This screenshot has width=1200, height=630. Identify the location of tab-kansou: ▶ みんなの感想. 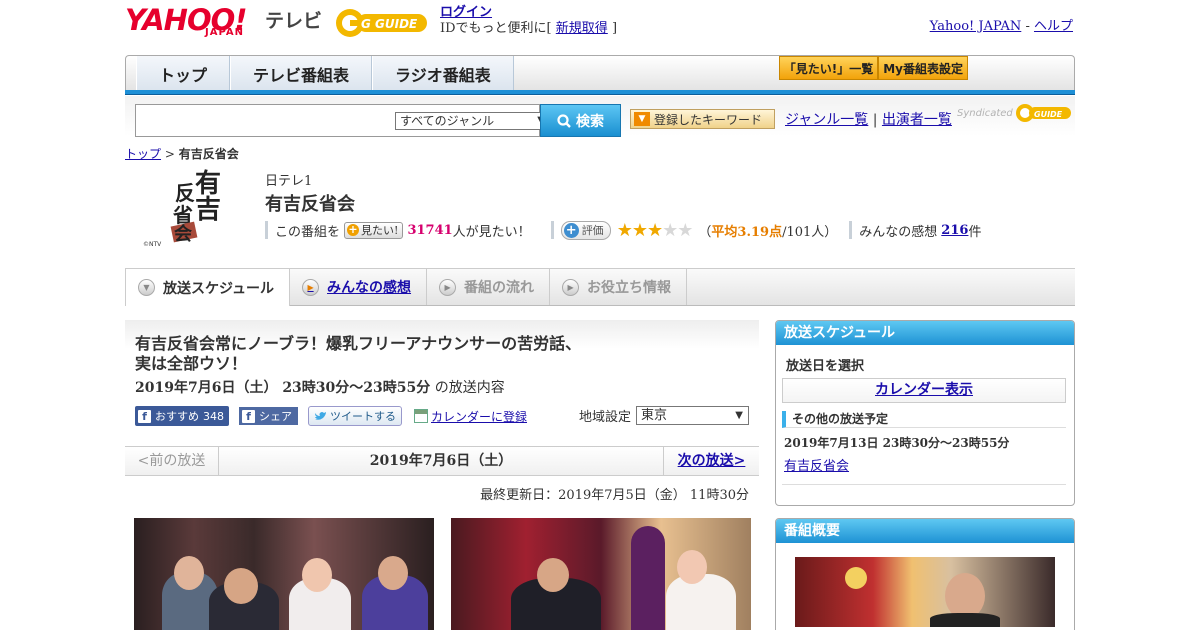
(359, 287).